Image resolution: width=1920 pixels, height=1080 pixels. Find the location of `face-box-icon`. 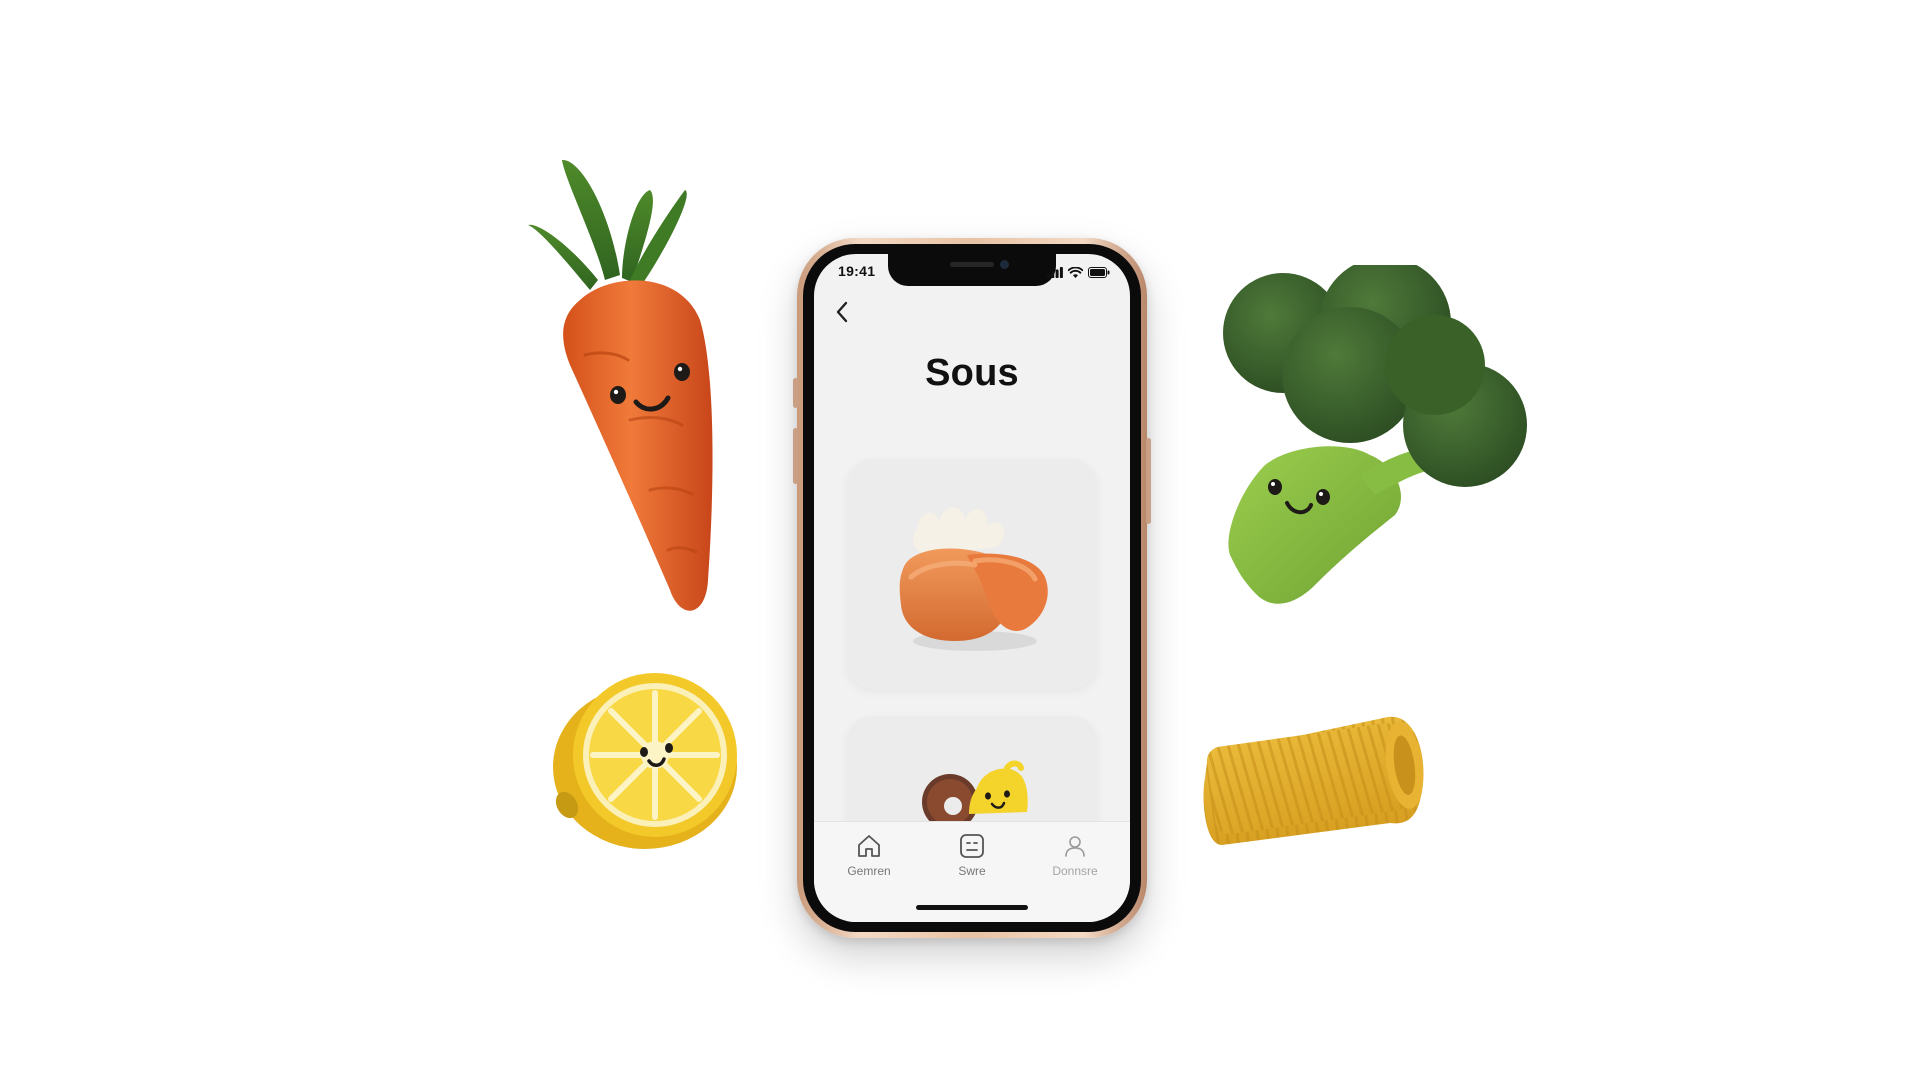

face-box-icon is located at coordinates (972, 846).